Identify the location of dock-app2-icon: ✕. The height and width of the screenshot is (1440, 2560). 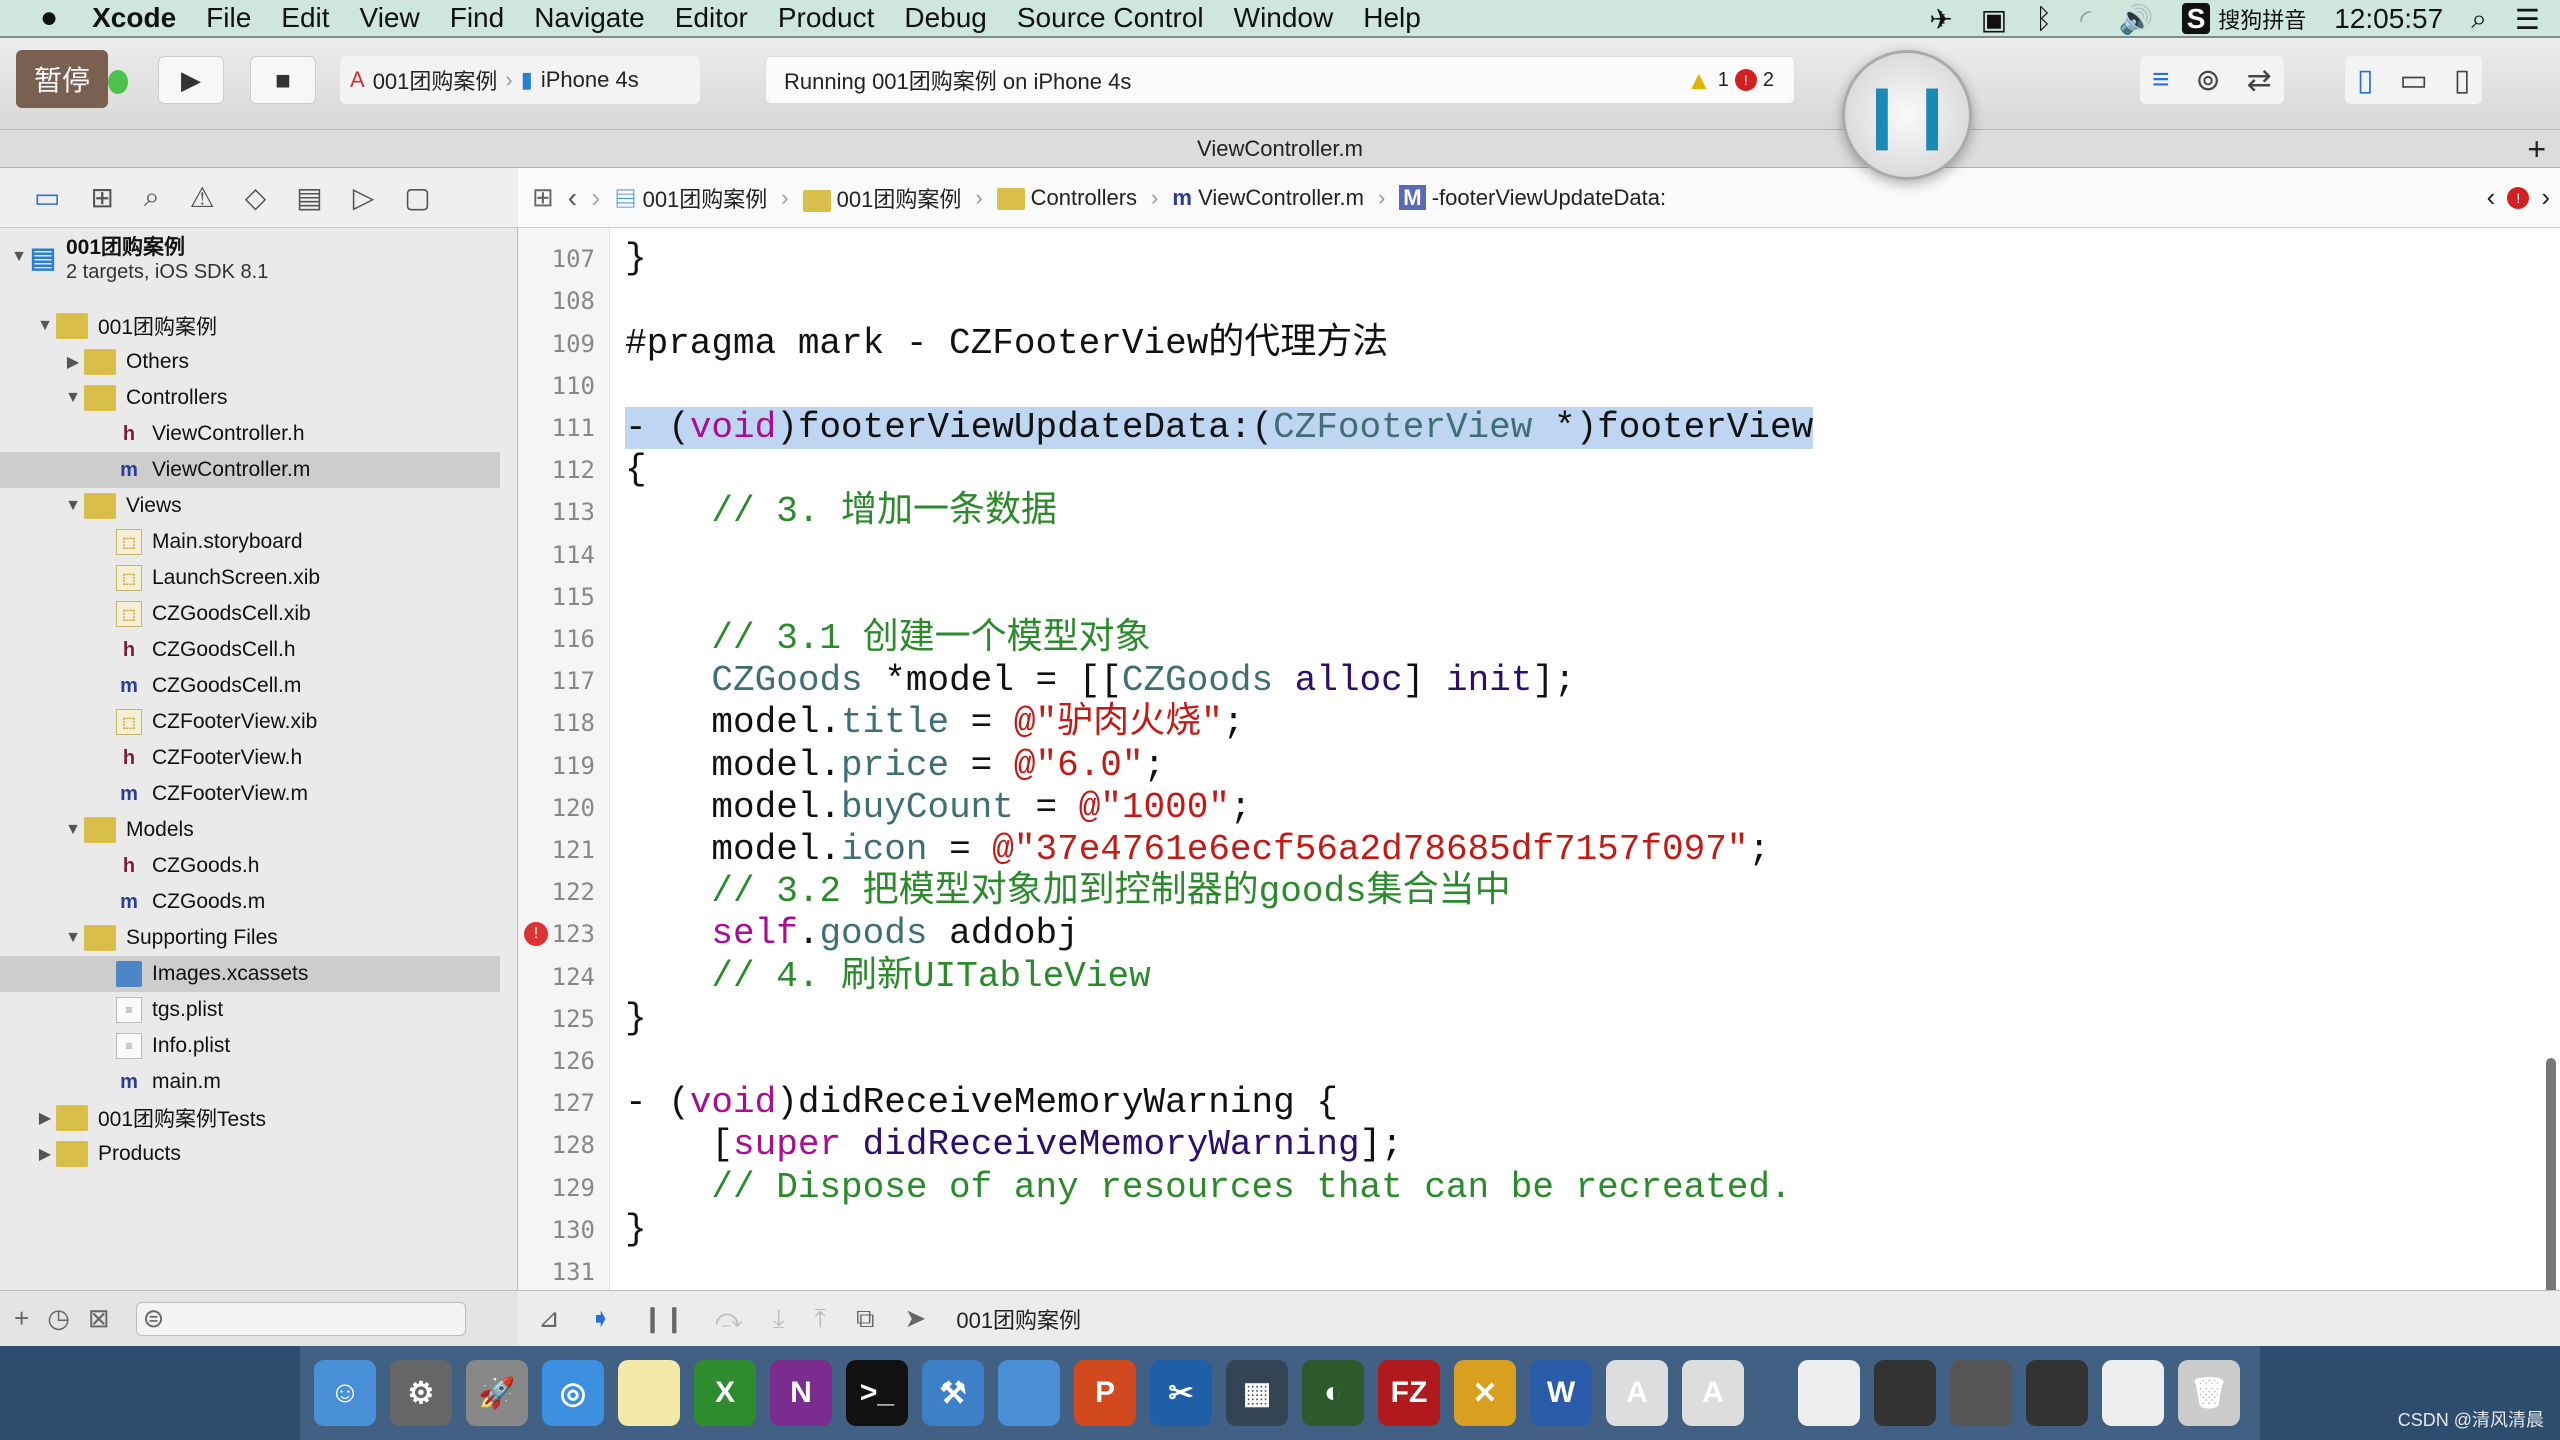
(1485, 1393).